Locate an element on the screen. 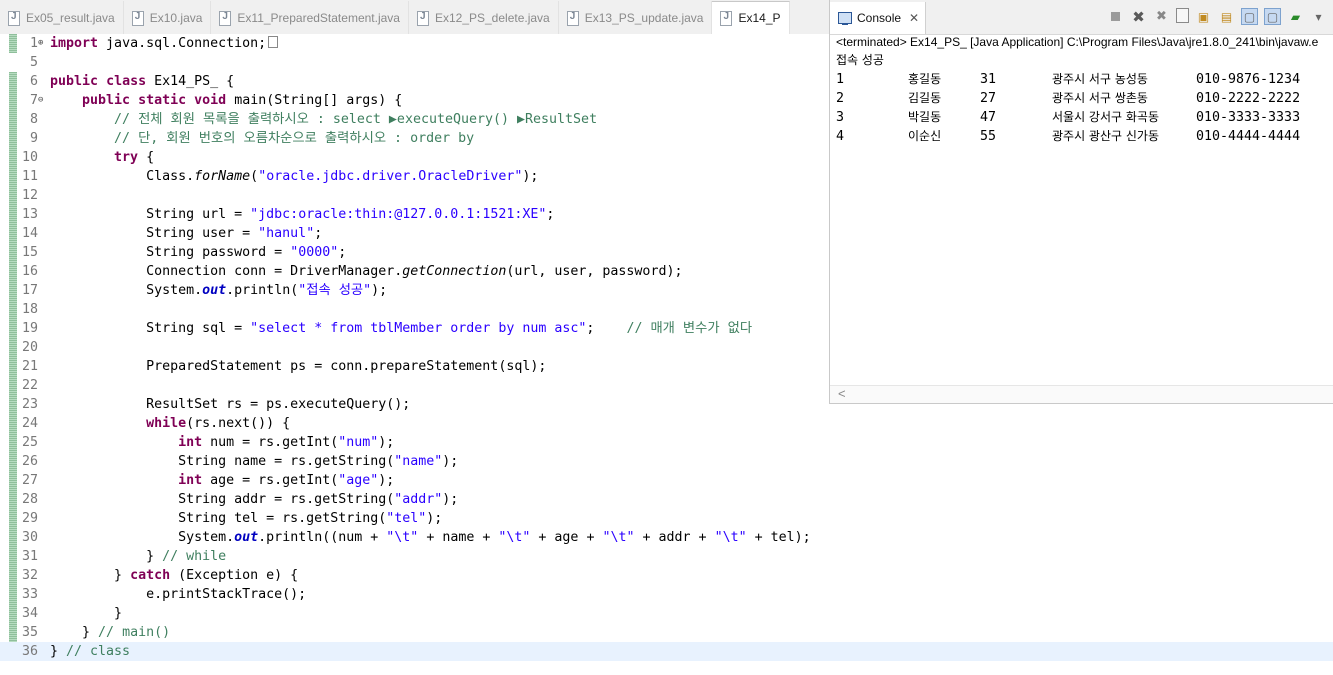  show-console-on-output-icon: ▢ is located at coordinates (1249, 16).